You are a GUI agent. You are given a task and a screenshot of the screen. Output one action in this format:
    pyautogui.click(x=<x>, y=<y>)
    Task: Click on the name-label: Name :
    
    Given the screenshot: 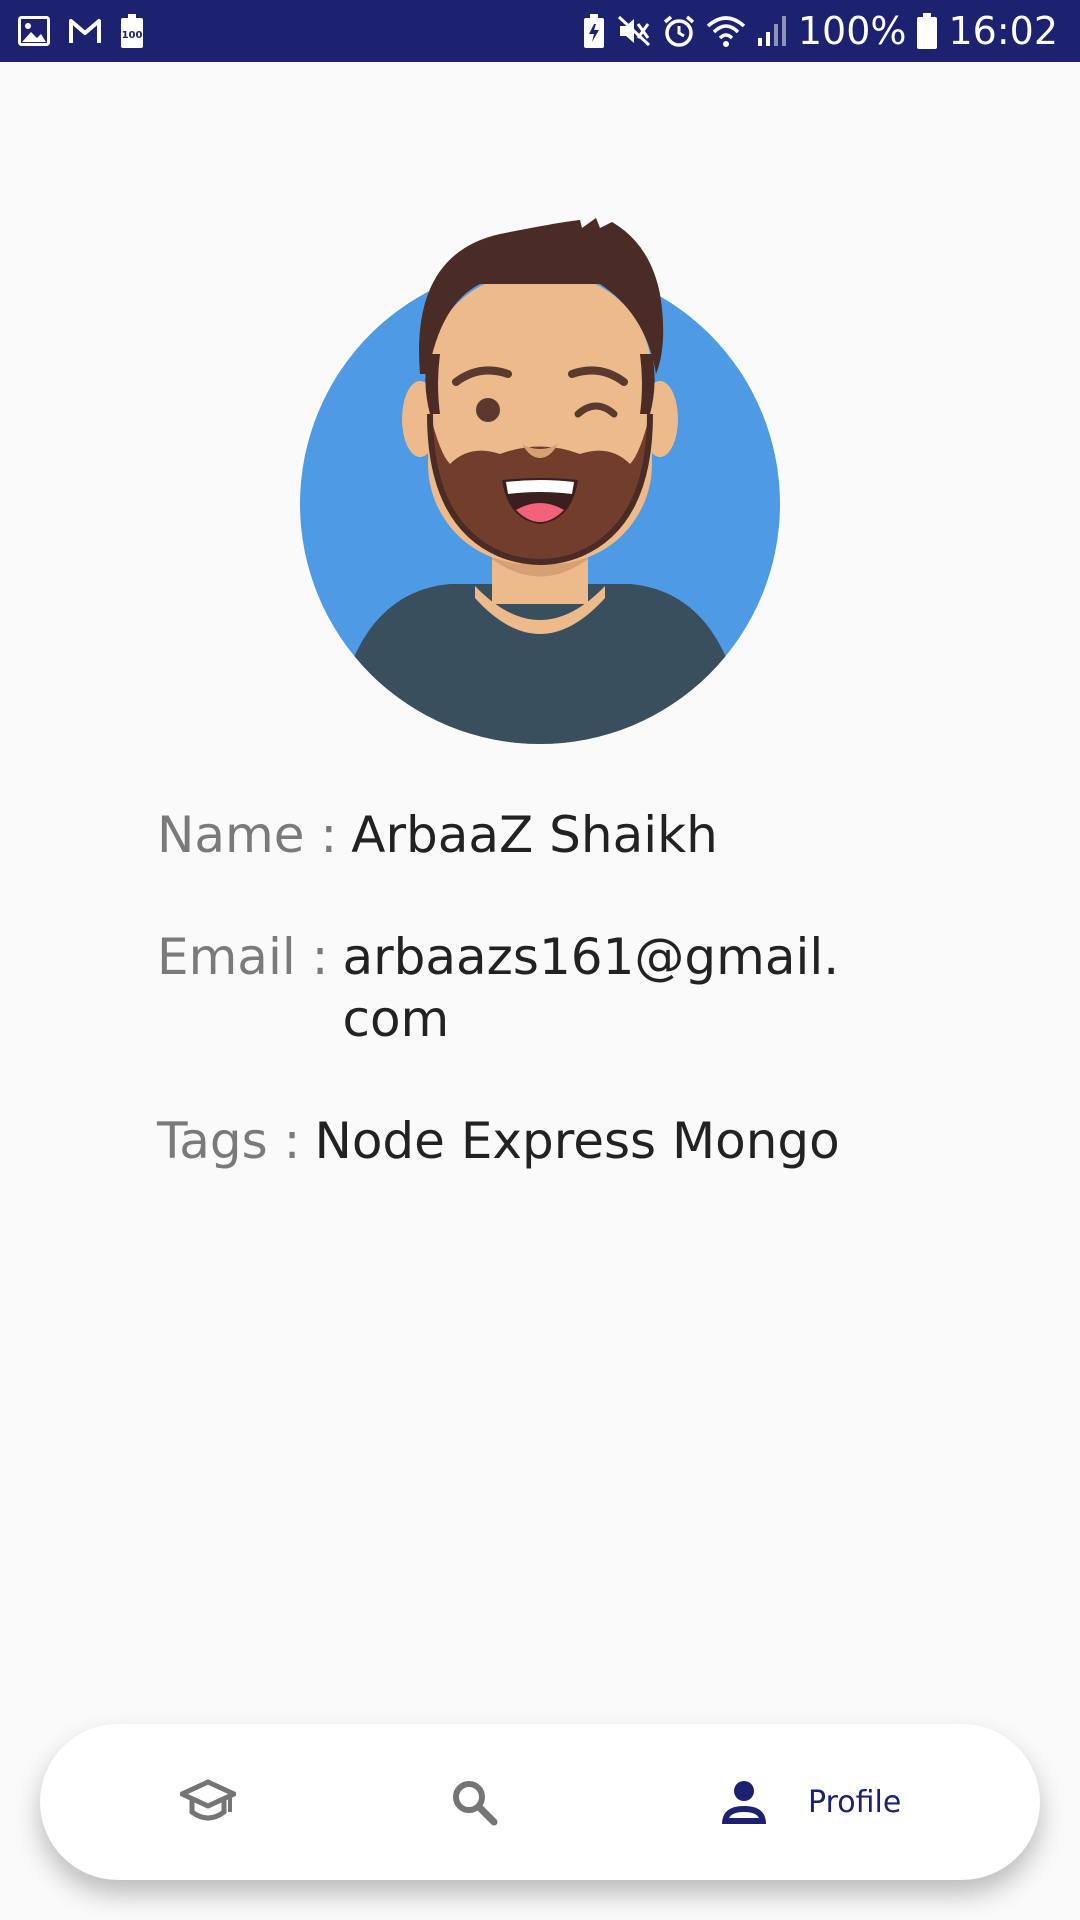 What is the action you would take?
    pyautogui.click(x=247, y=835)
    